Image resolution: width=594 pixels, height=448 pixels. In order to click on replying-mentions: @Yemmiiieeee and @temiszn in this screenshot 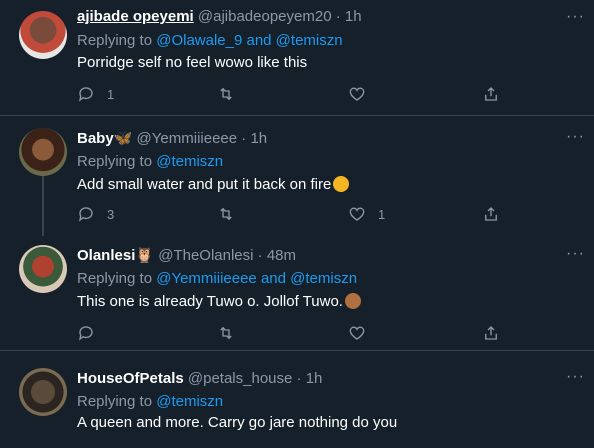, I will do `click(256, 278)`.